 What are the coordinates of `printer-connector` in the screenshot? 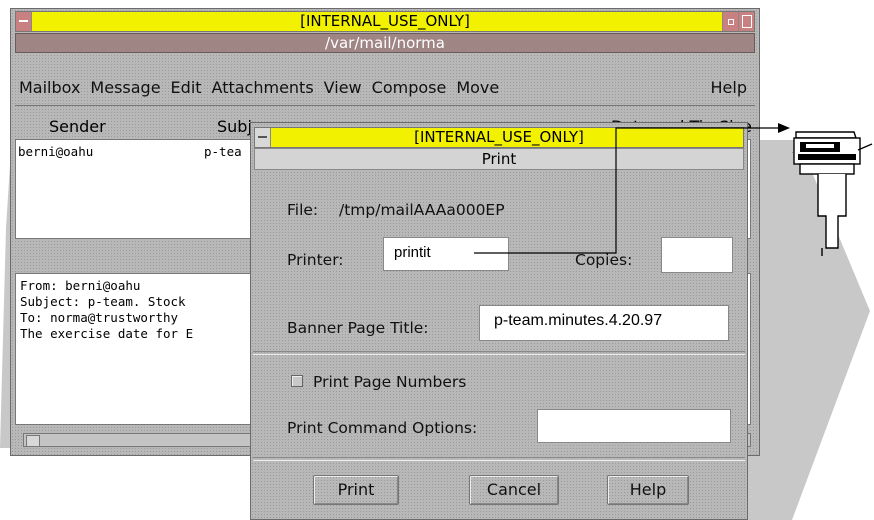 It's located at (632, 188).